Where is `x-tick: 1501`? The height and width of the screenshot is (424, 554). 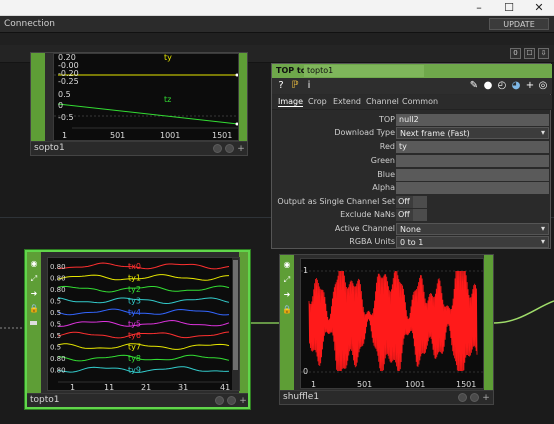 x-tick: 1501 is located at coordinates (466, 384).